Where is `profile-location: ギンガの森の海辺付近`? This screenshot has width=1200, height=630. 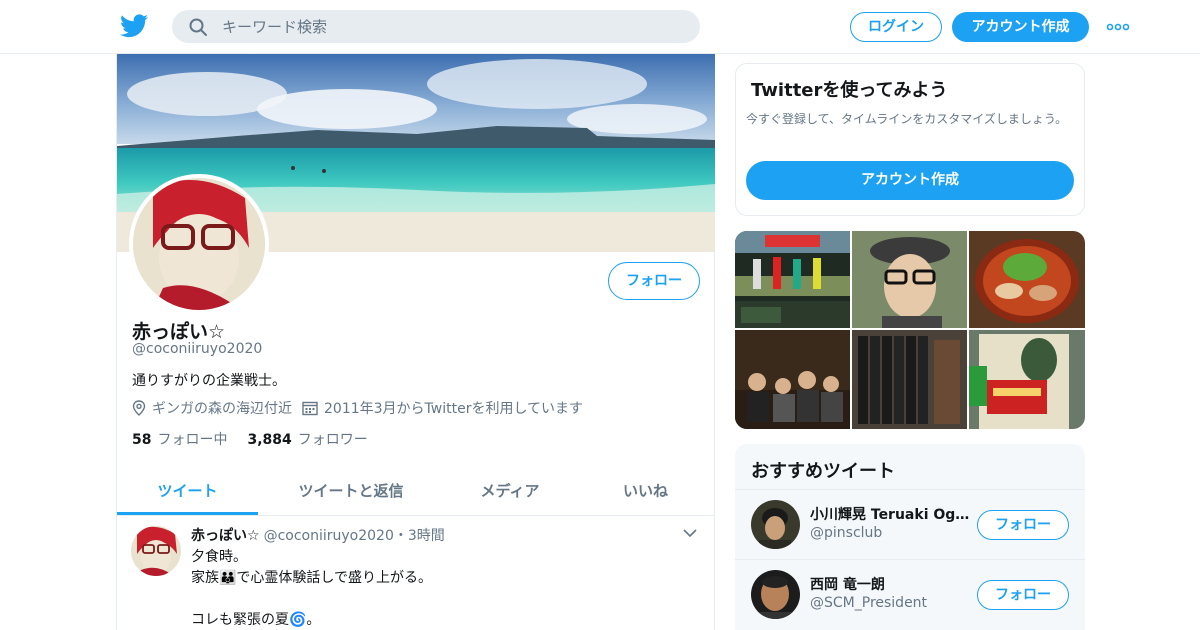
profile-location: ギンガの森の海辺付近 is located at coordinates (222, 409).